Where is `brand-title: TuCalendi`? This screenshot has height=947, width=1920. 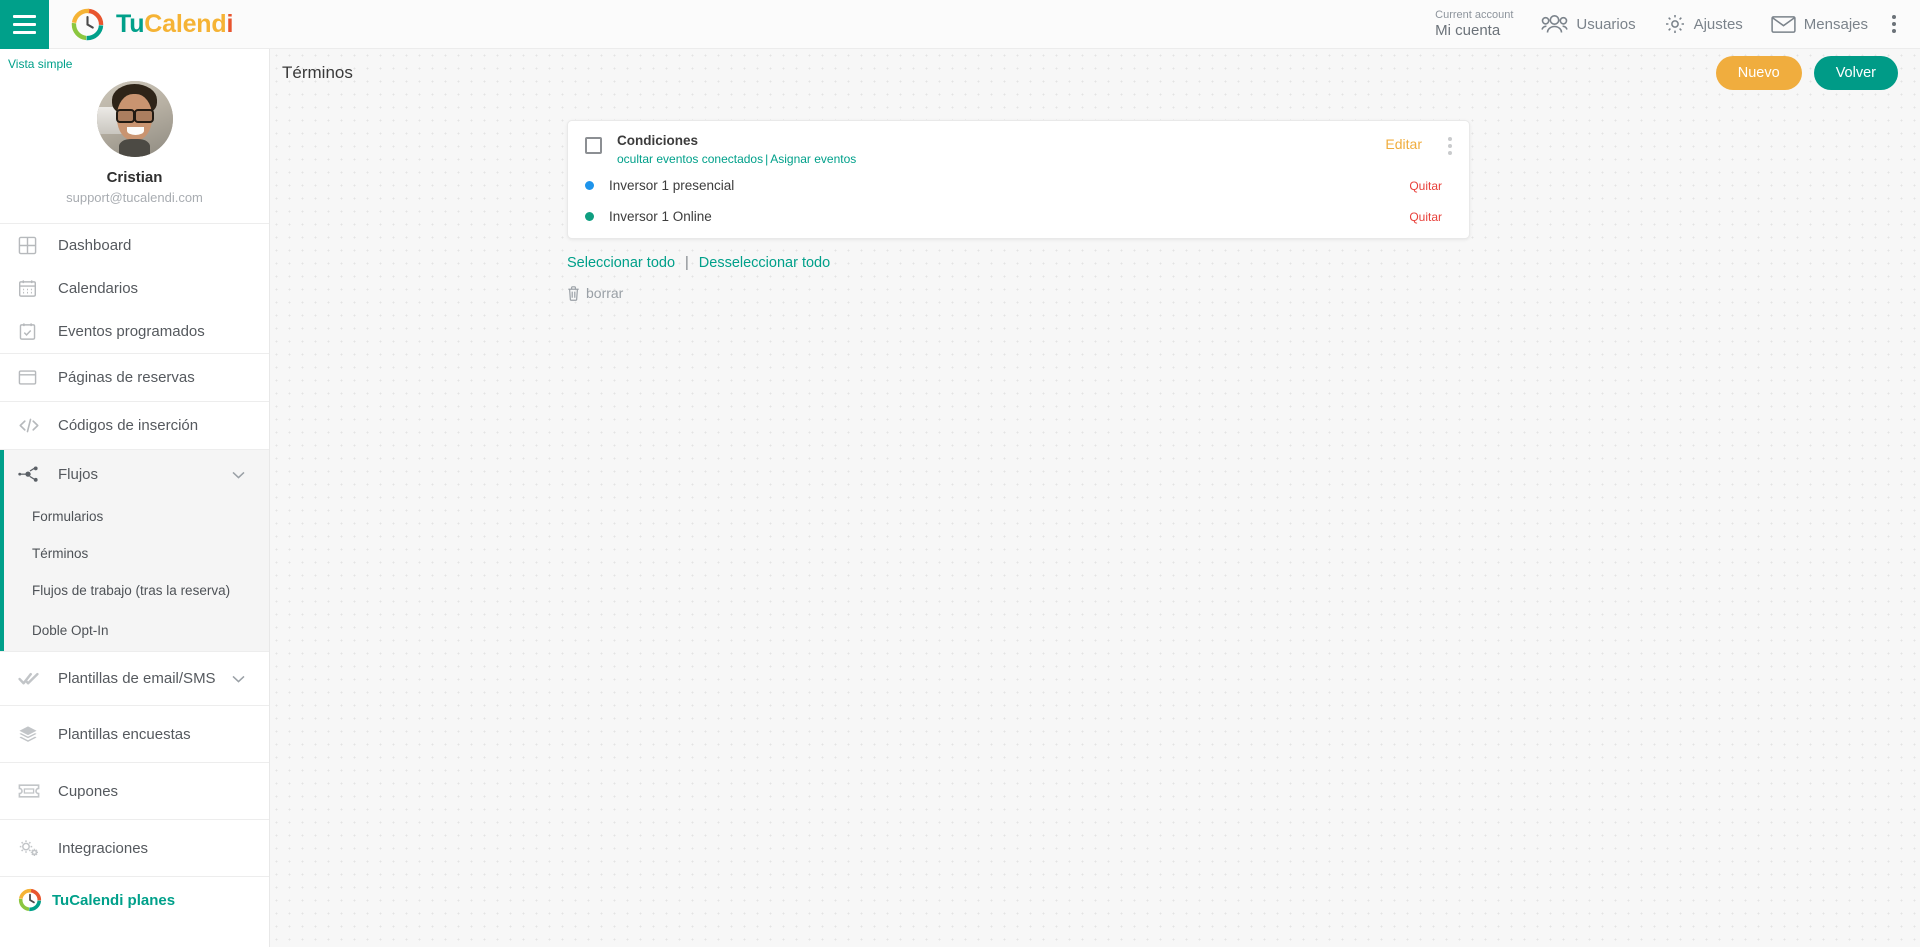
brand-title: TuCalendi is located at coordinates (174, 24).